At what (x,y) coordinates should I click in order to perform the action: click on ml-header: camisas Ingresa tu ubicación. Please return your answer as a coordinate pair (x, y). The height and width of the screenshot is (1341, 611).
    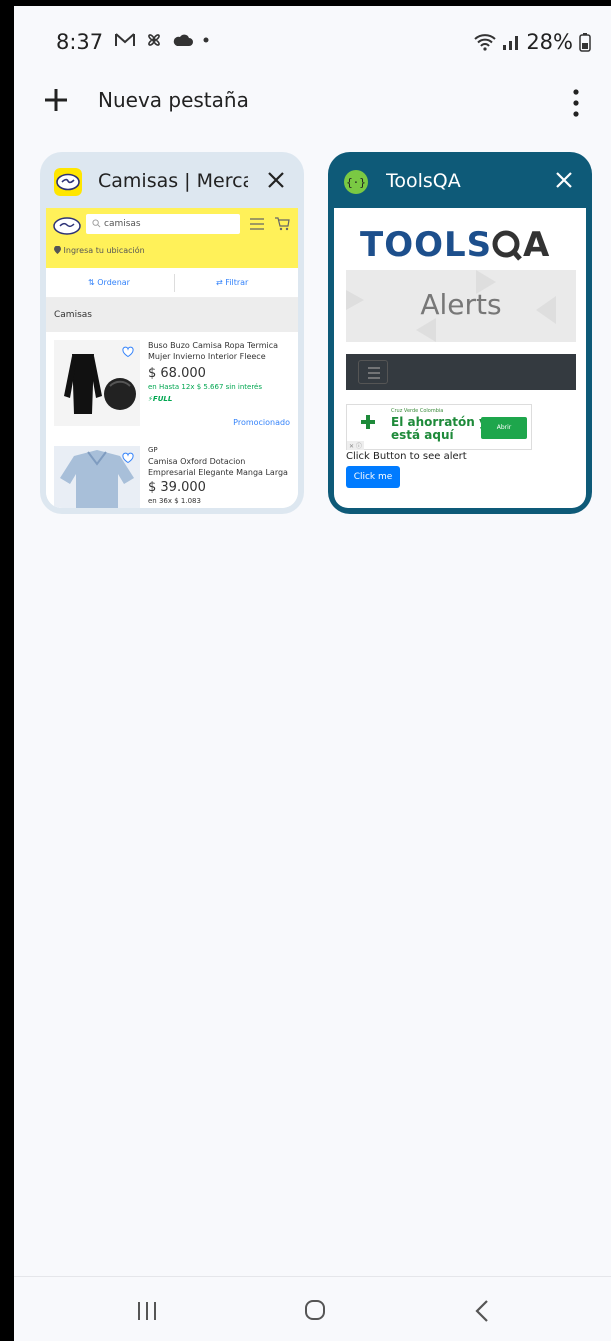
    Looking at the image, I should click on (172, 238).